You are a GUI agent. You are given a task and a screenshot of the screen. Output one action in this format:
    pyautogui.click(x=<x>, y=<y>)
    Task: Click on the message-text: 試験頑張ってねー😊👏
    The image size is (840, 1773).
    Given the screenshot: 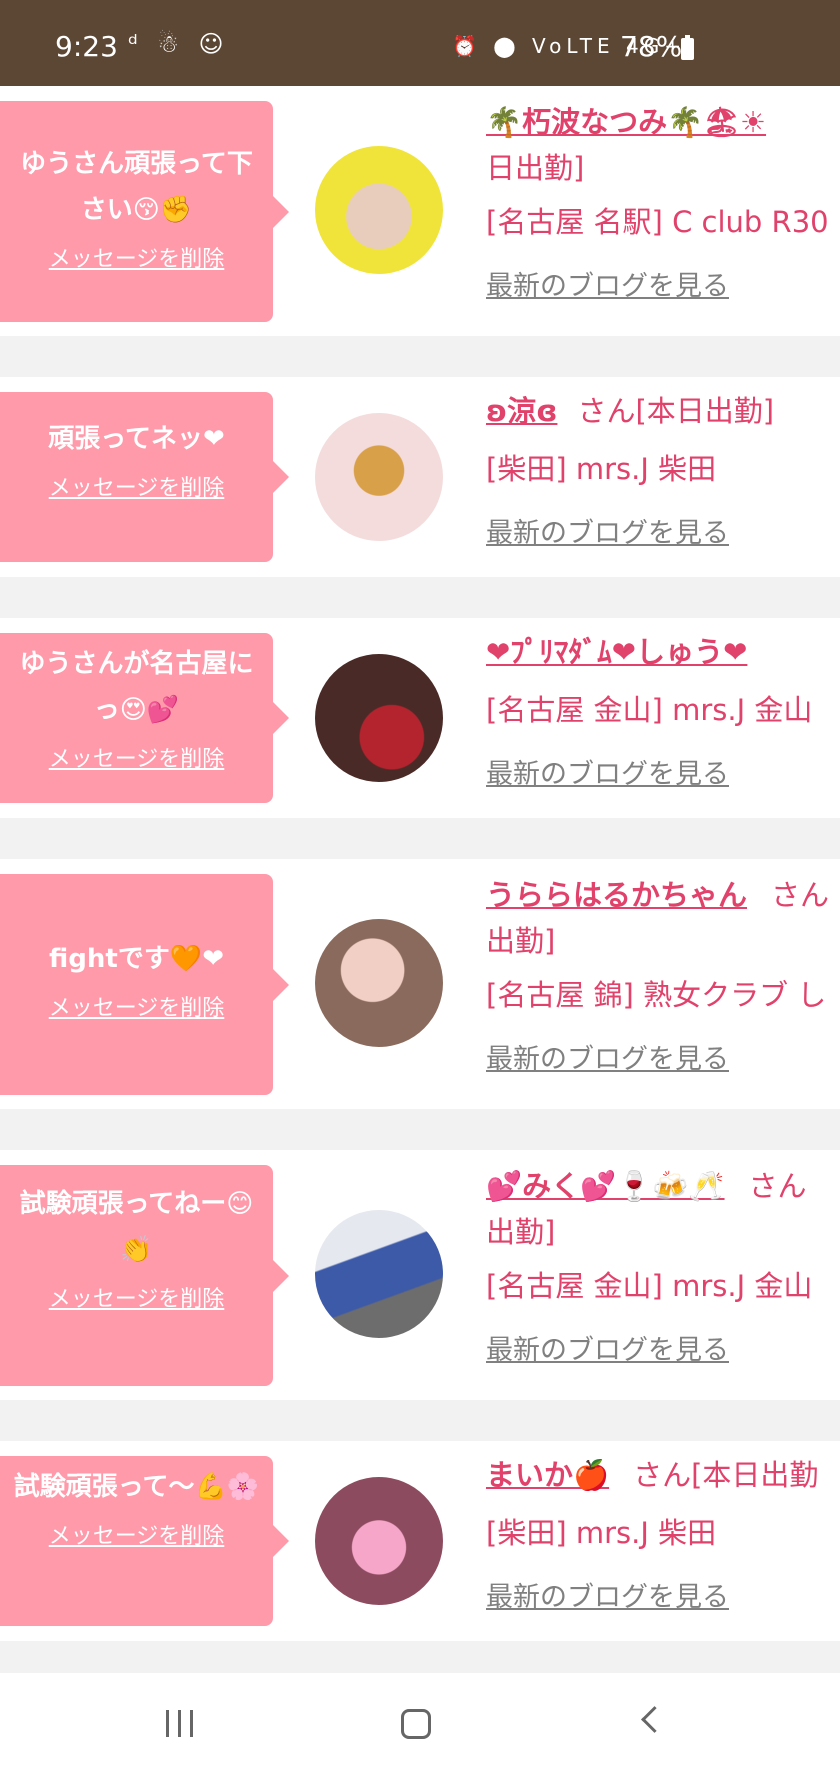 What is the action you would take?
    pyautogui.click(x=136, y=1227)
    